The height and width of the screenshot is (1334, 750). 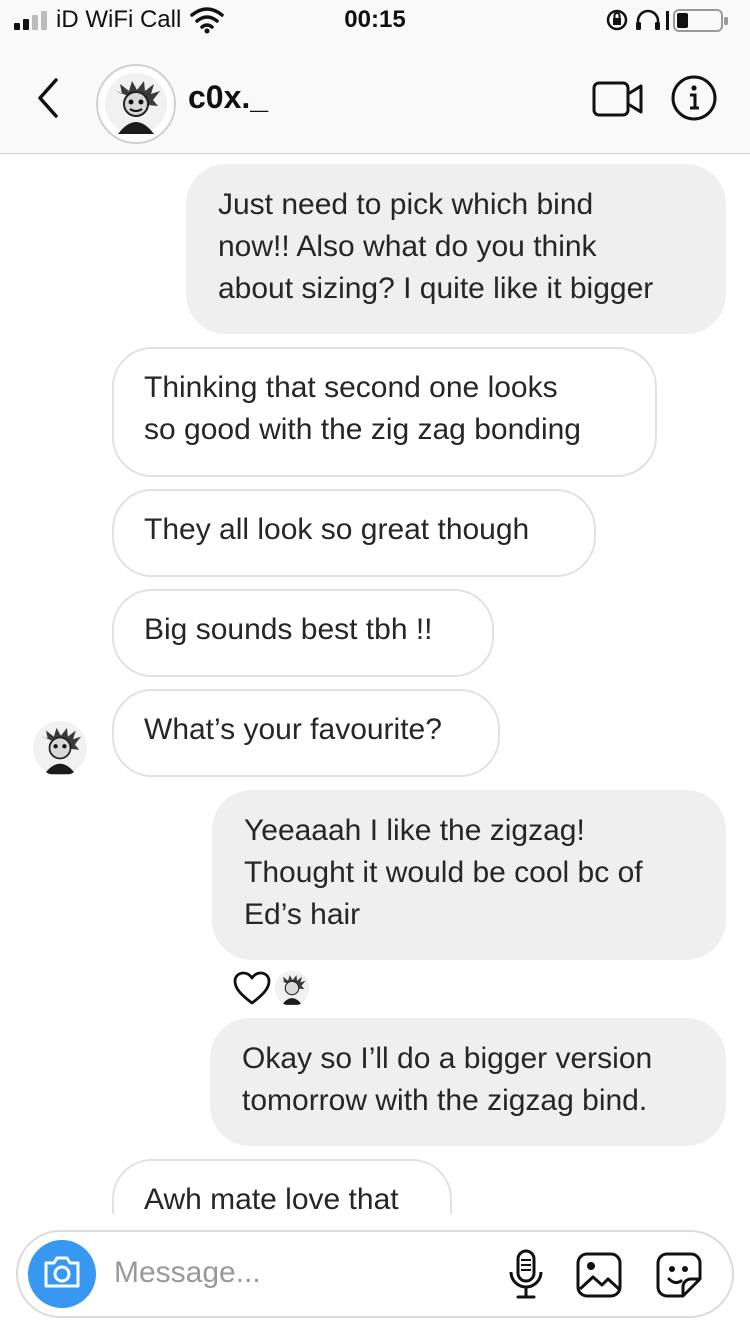 What do you see at coordinates (648, 19) in the screenshot?
I see `headphones-icon` at bounding box center [648, 19].